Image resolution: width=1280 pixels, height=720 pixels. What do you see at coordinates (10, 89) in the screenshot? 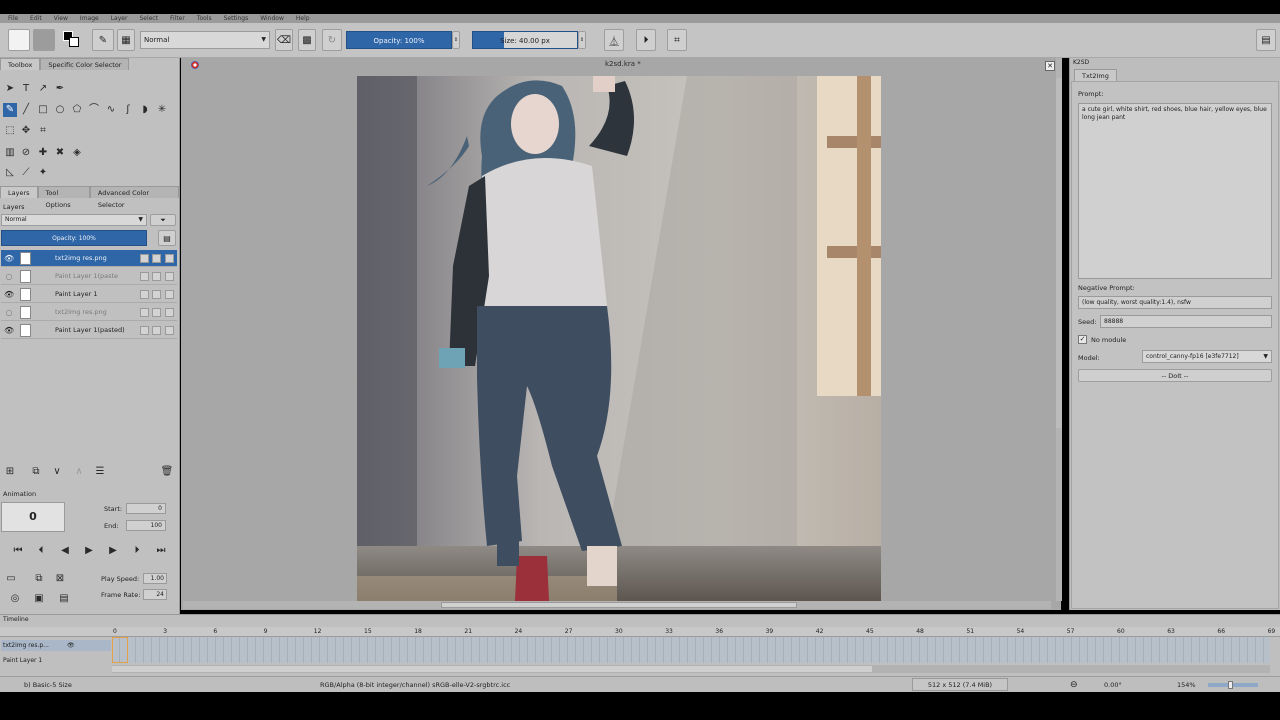
I see `select-shapes-icon: ➤` at bounding box center [10, 89].